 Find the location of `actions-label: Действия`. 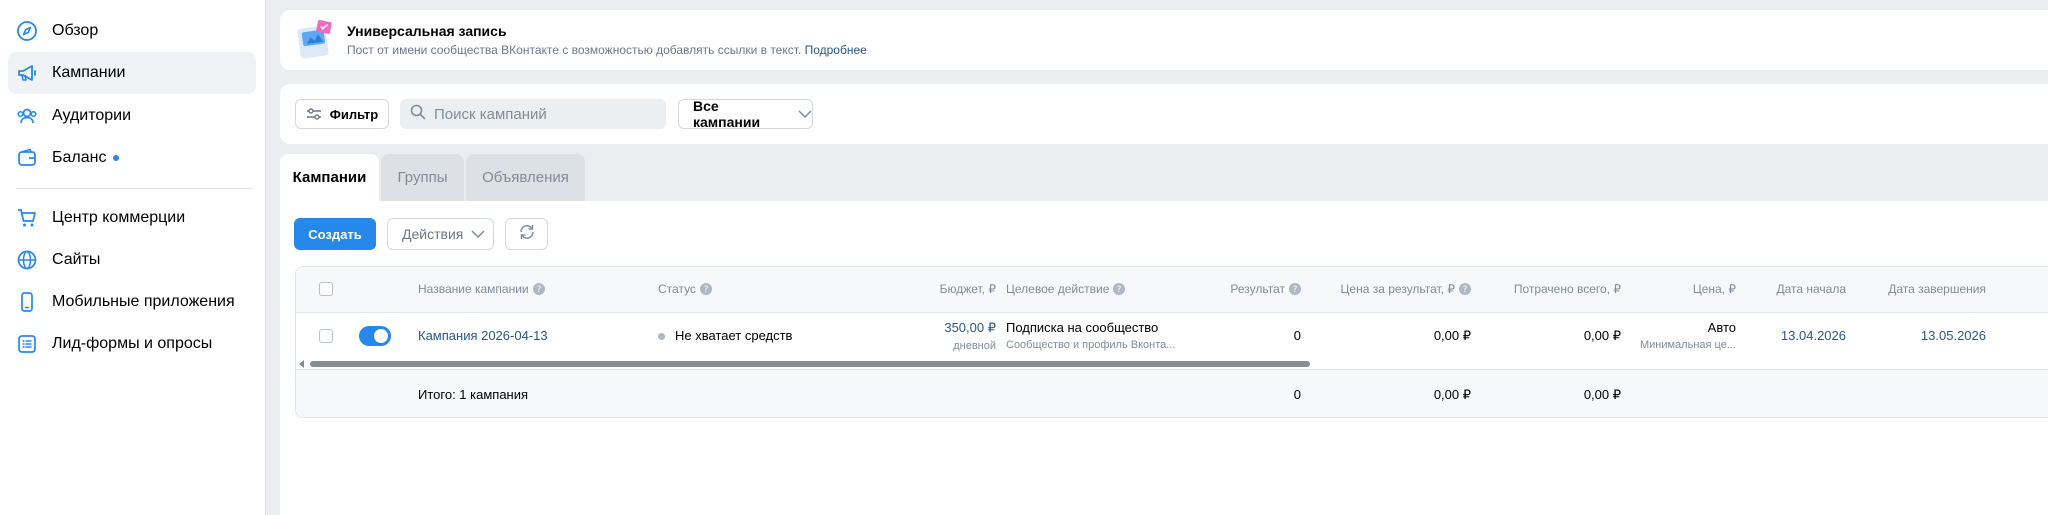

actions-label: Действия is located at coordinates (433, 234).